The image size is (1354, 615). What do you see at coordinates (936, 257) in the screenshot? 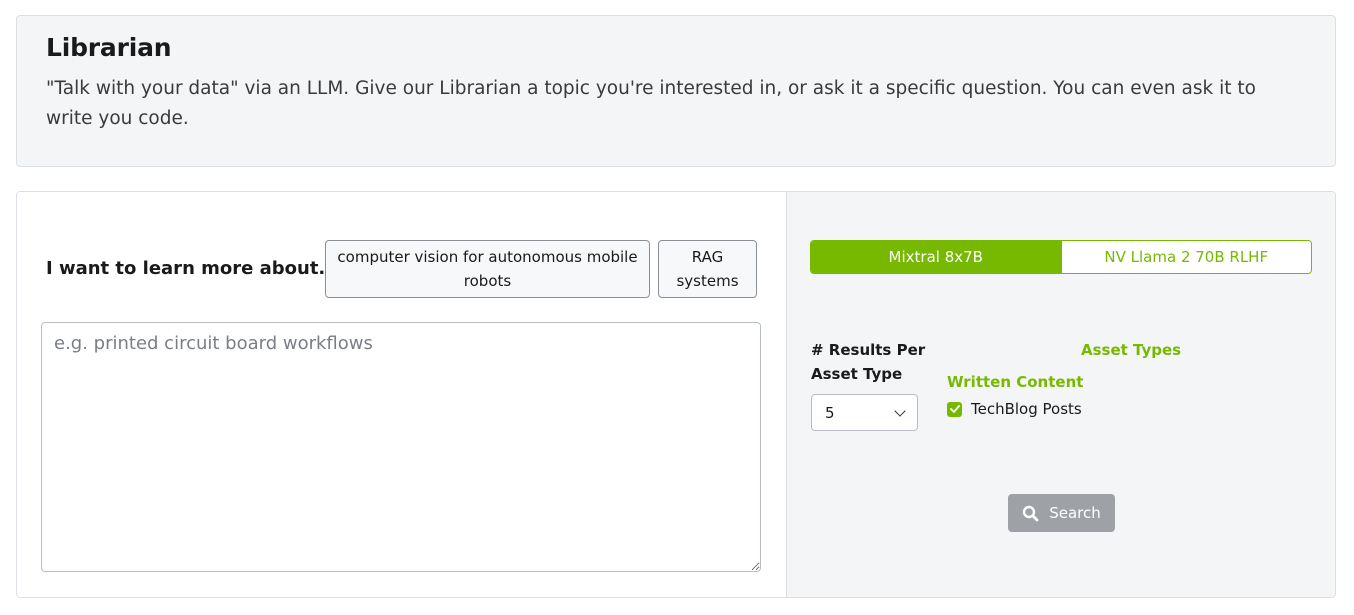
I see `model-option-mixtral: Mixtral 8x7B` at bounding box center [936, 257].